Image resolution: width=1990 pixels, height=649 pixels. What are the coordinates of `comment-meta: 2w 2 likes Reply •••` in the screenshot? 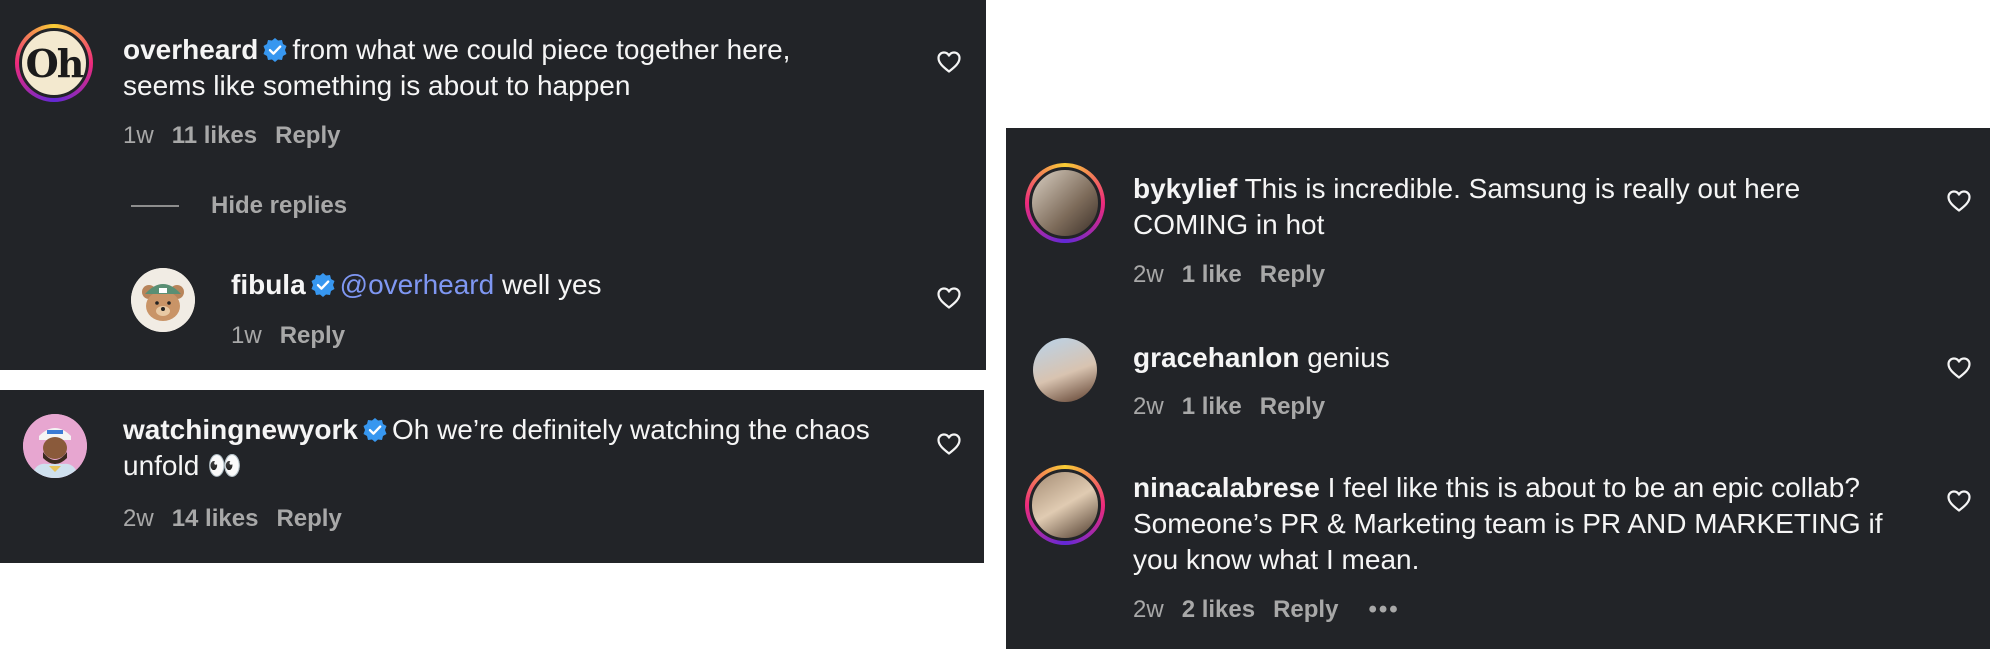 It's located at (1275, 610).